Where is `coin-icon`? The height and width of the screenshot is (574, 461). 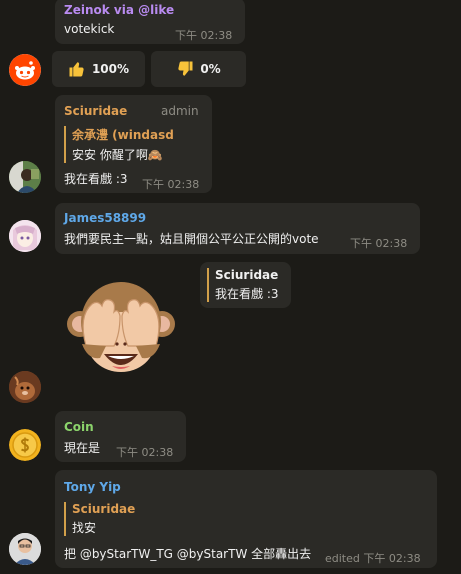 coin-icon is located at coordinates (25, 445).